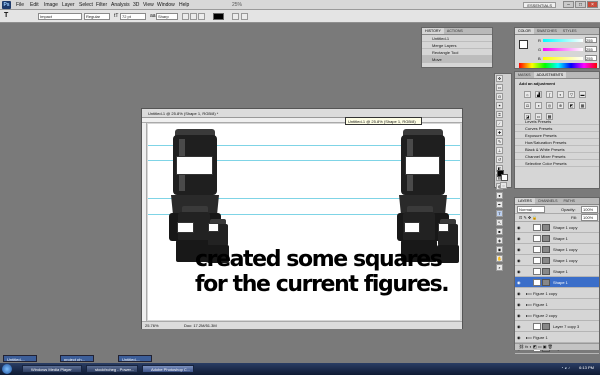  I want to click on blue-value: 255, so click(591, 58).